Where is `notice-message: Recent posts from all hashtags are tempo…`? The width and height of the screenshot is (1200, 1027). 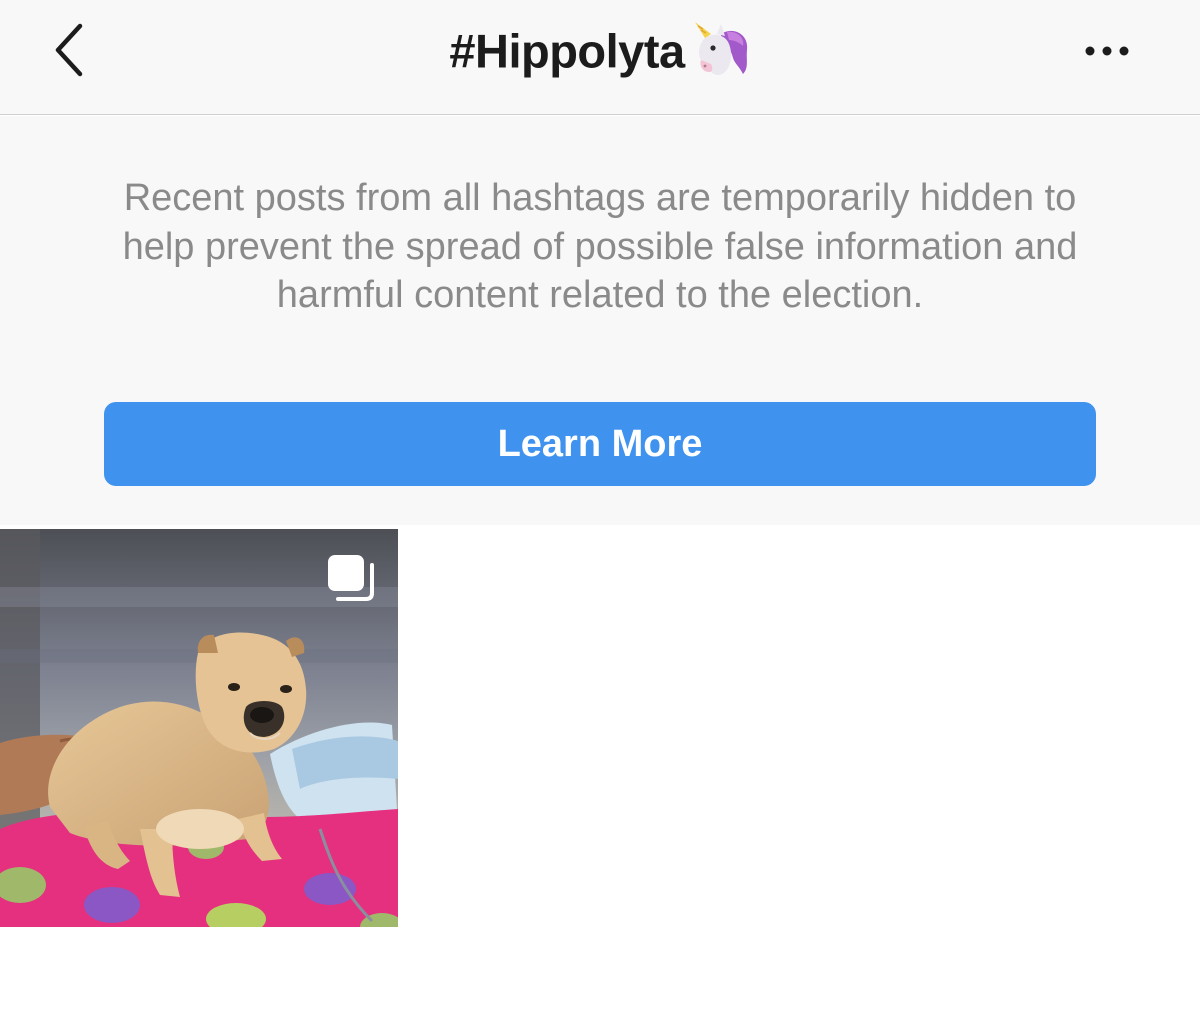
notice-message: Recent posts from all hashtags are tempo… is located at coordinates (600, 246).